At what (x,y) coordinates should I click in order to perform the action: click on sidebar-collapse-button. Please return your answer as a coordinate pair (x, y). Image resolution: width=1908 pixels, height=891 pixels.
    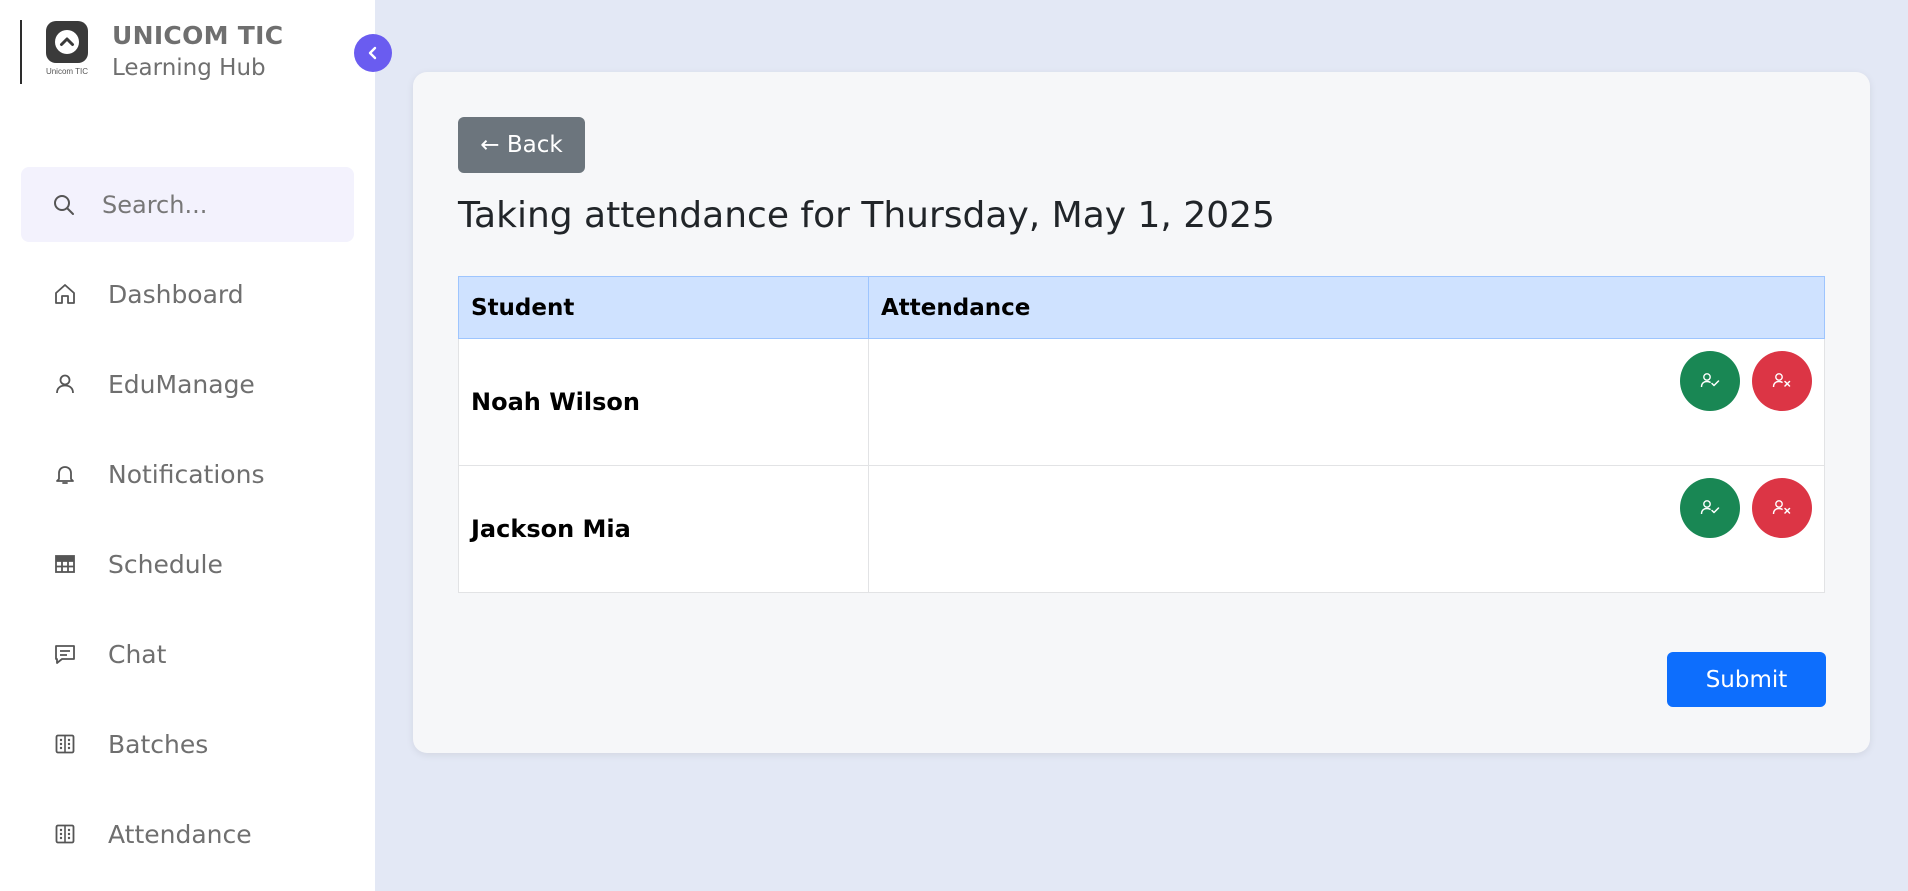
    Looking at the image, I should click on (373, 53).